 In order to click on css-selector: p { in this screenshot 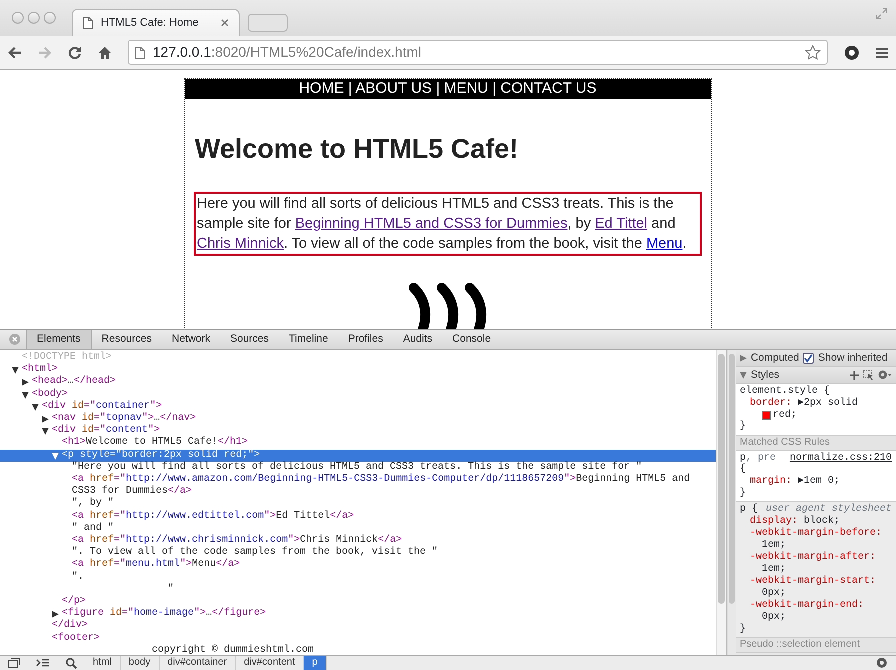, I will do `click(749, 510)`.